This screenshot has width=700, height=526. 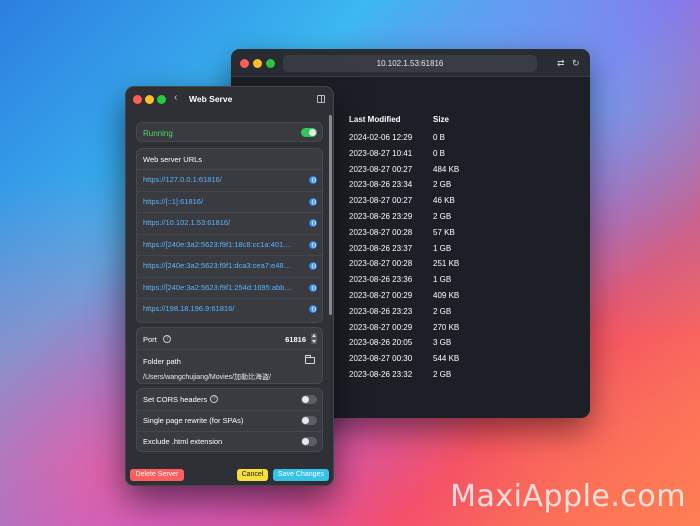 I want to click on server-url-link: https://198.18.196.9:61816/, so click(x=225, y=308).